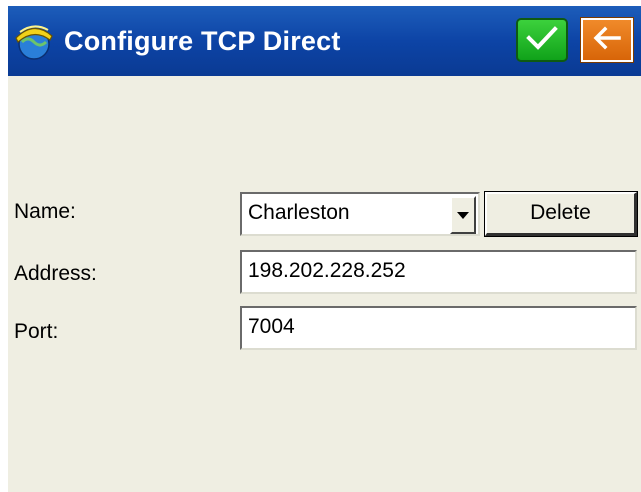 The height and width of the screenshot is (492, 641). What do you see at coordinates (45, 211) in the screenshot?
I see `name-label: Name:` at bounding box center [45, 211].